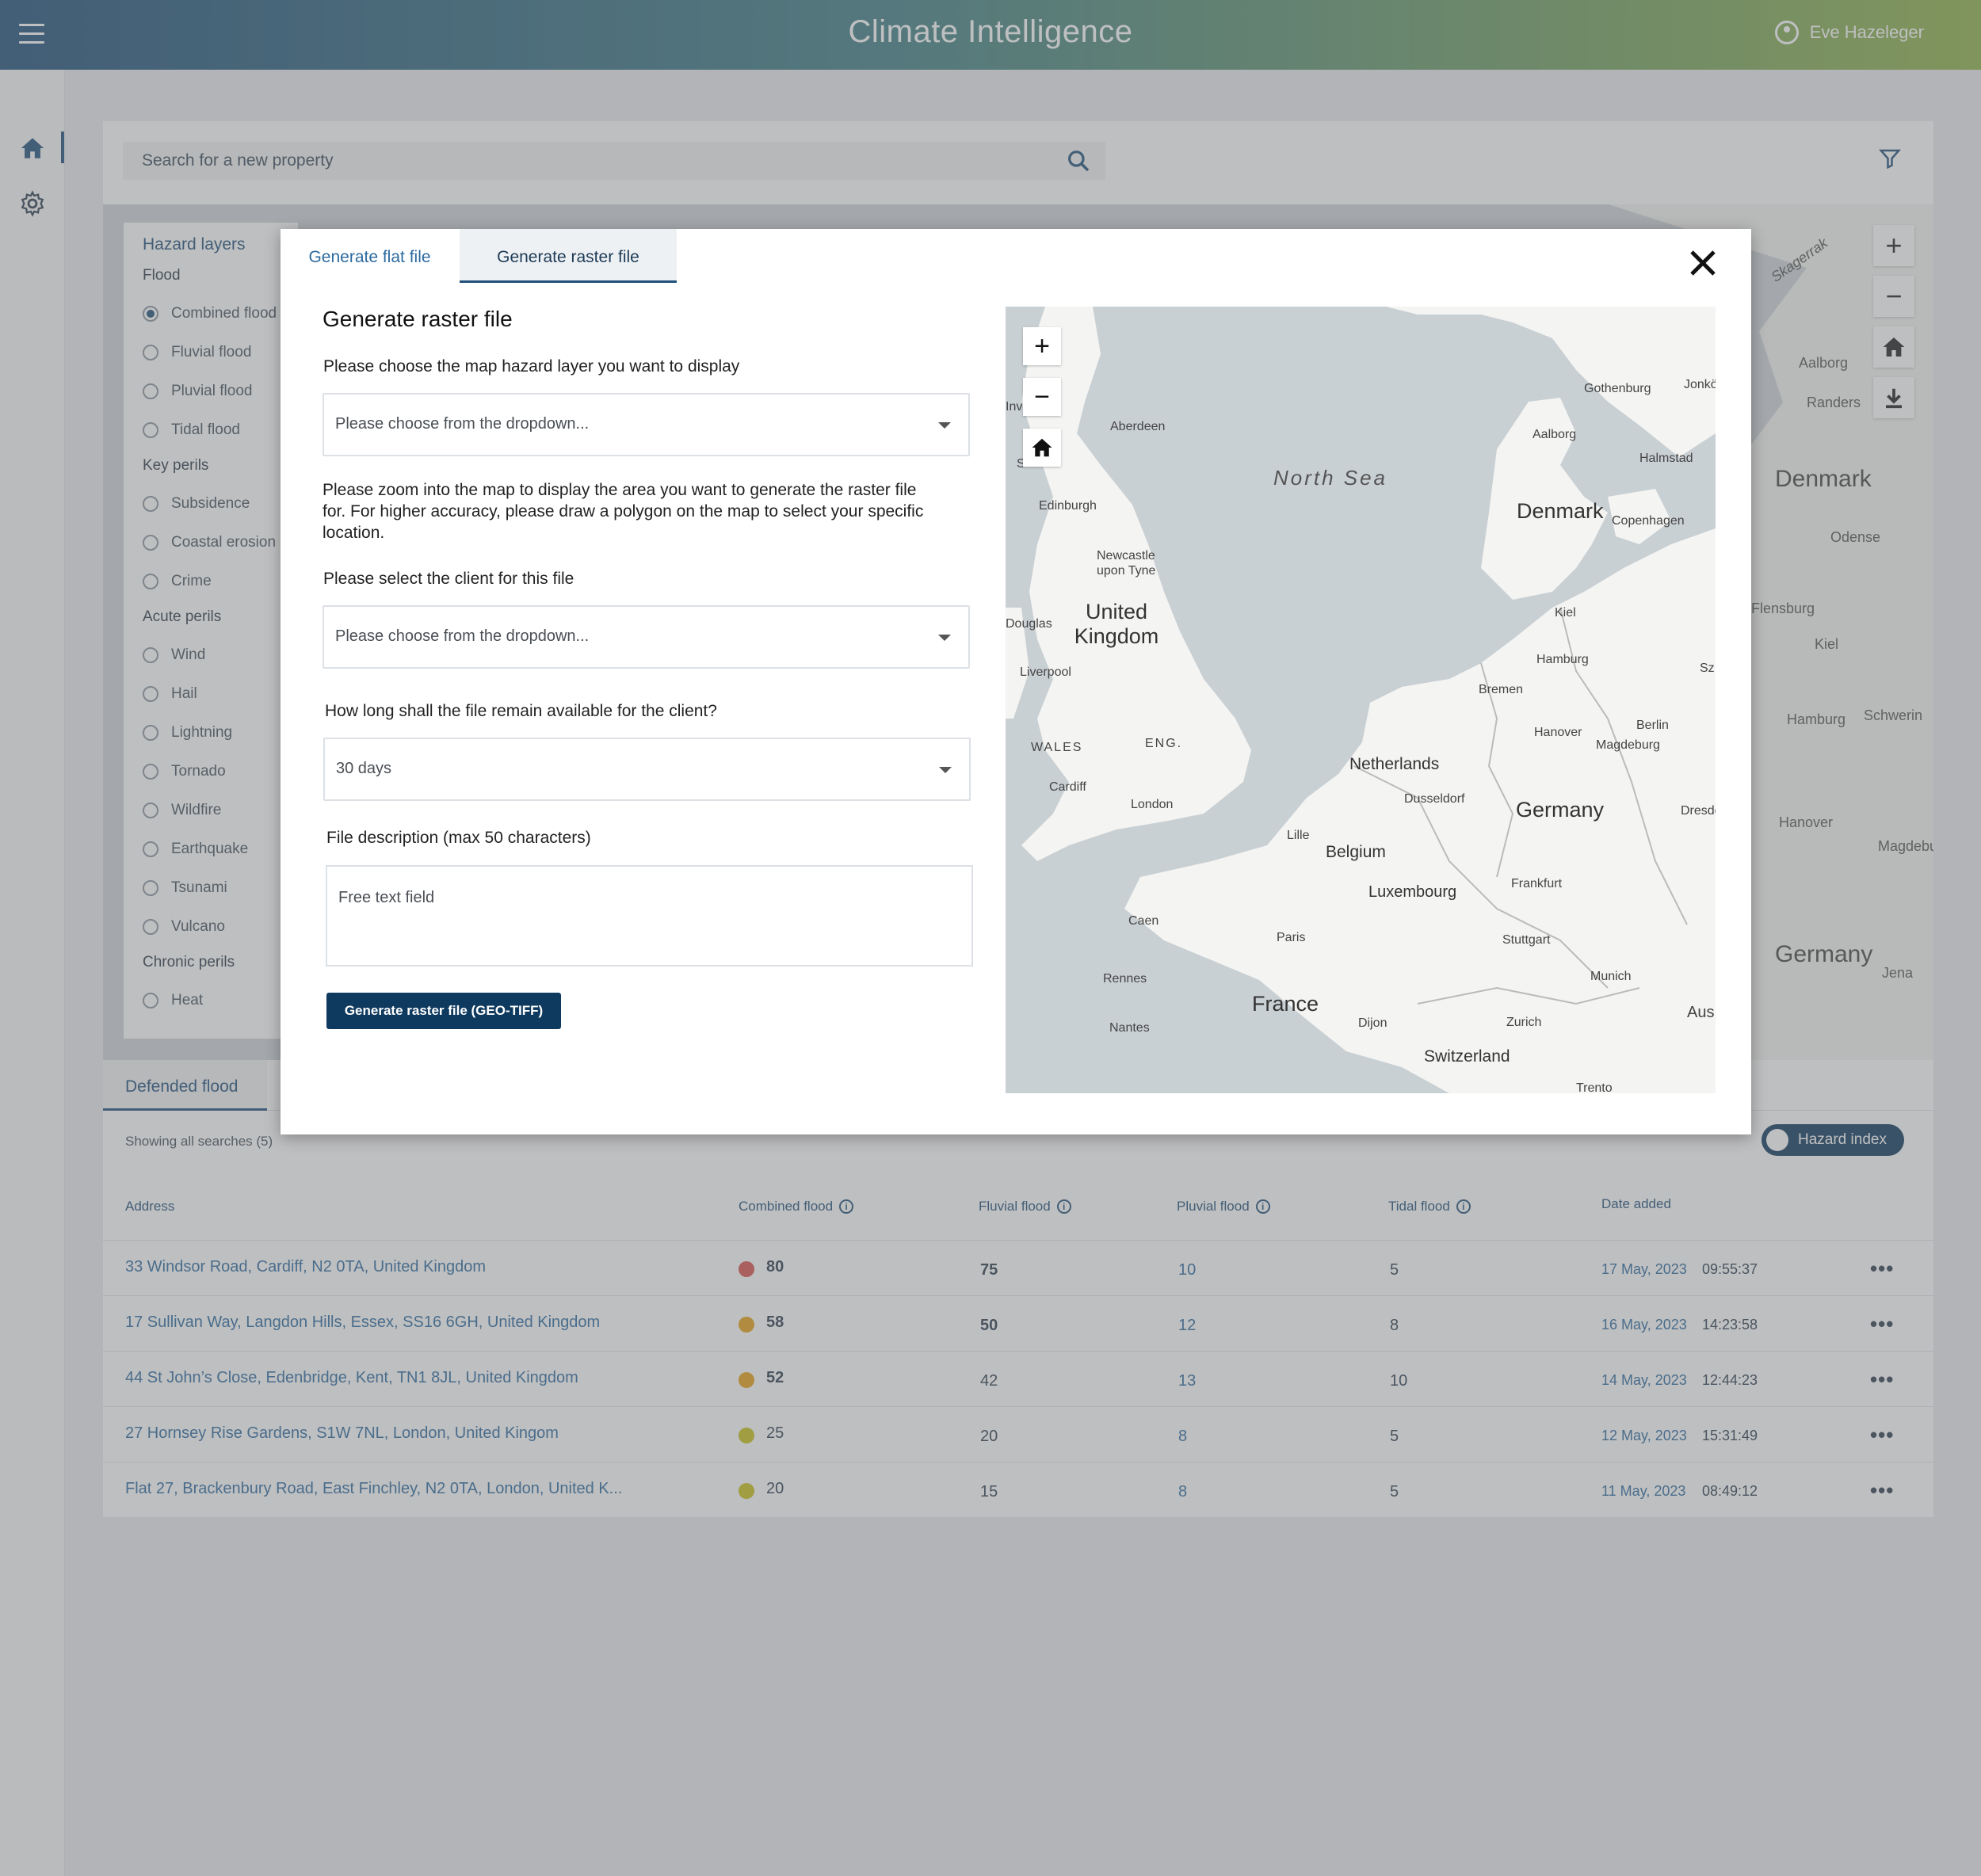 The image size is (1981, 1876). What do you see at coordinates (647, 770) in the screenshot?
I see `duration-select: 30 days` at bounding box center [647, 770].